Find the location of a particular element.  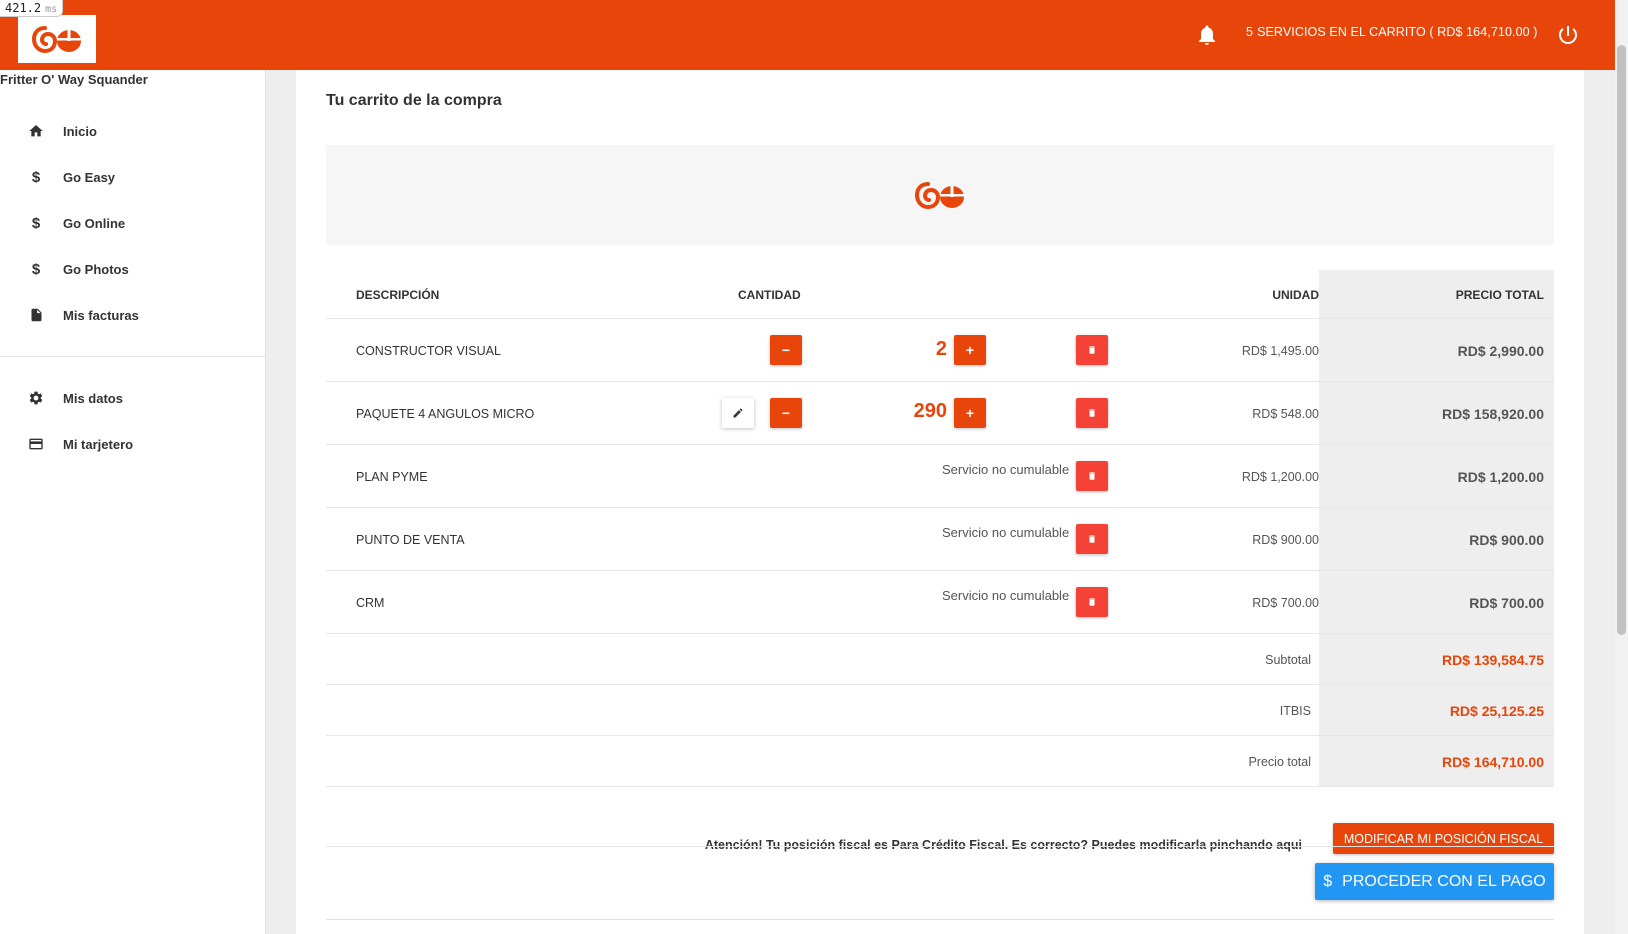

sidebar-item-label: Go Easy is located at coordinates (89, 177).